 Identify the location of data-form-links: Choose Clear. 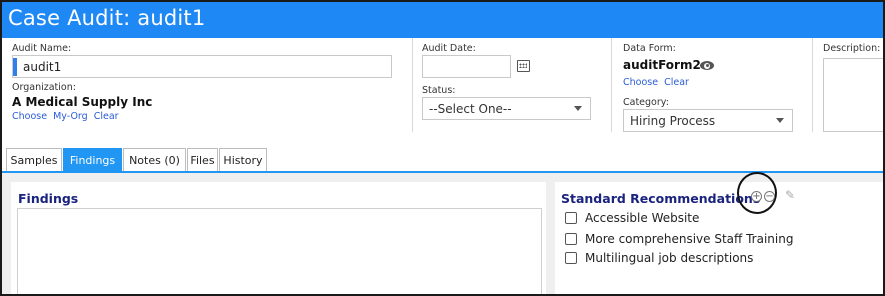
(657, 82).